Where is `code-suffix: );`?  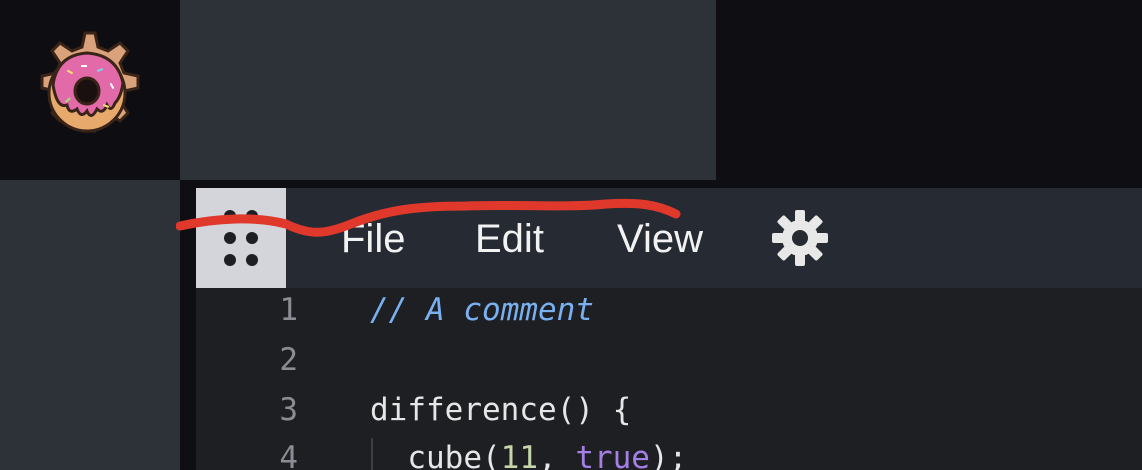 code-suffix: ); is located at coordinates (668, 455).